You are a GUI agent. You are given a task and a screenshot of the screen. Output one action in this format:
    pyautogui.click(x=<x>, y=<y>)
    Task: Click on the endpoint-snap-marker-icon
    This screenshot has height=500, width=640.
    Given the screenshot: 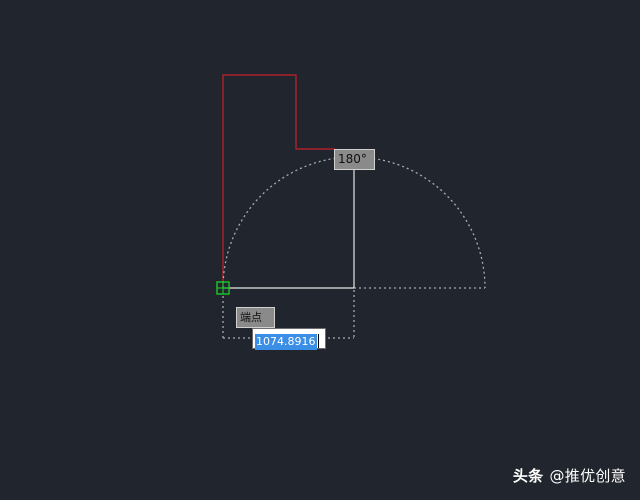 What is the action you would take?
    pyautogui.click(x=223, y=288)
    